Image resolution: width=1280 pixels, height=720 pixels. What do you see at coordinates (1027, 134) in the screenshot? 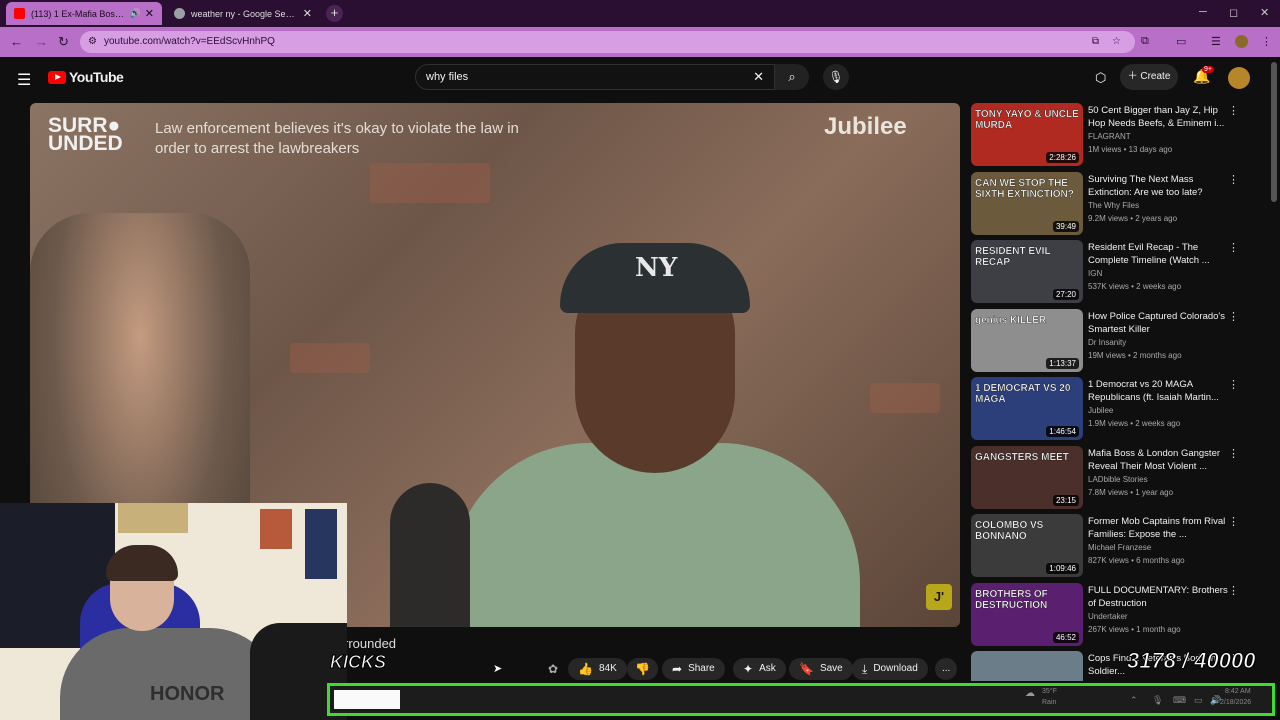
I see `video-thumbnail: TONY YAYO & UNCLE MURDA 2:28:26` at bounding box center [1027, 134].